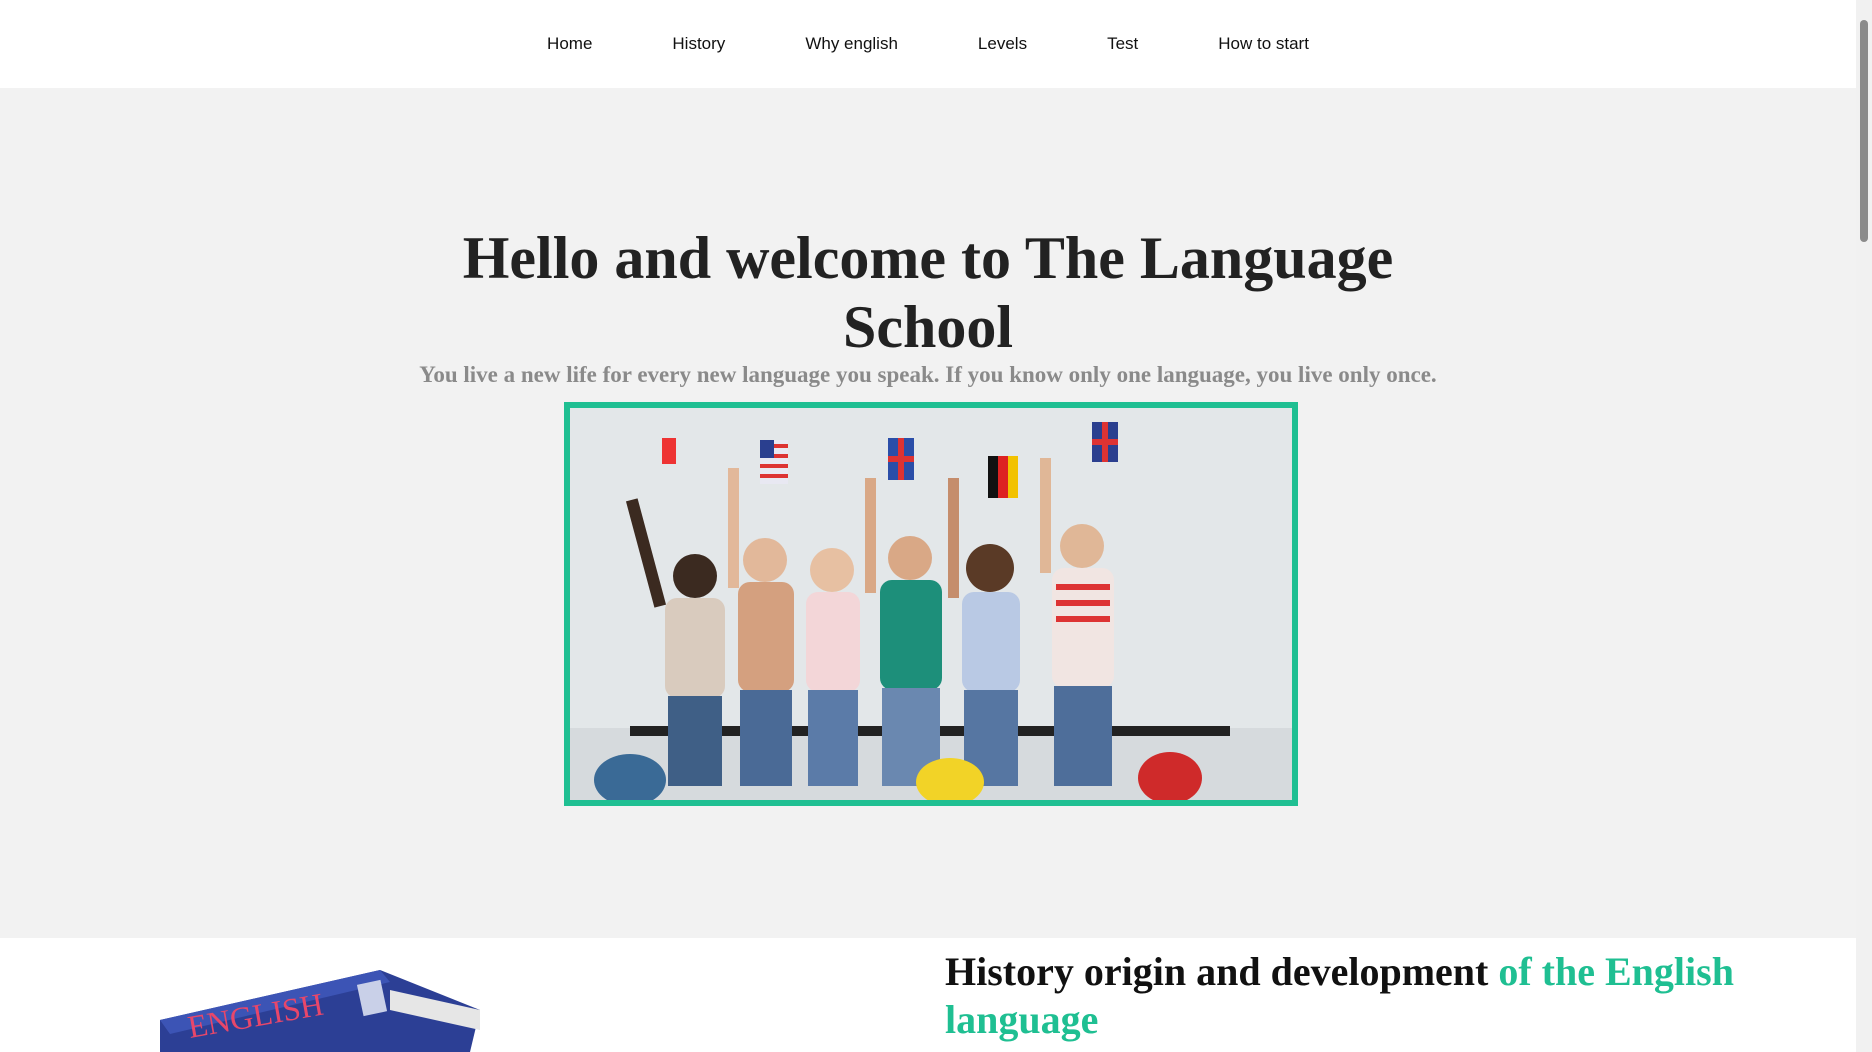  What do you see at coordinates (1217, 971) in the screenshot?
I see `history-title-main: History origin and development` at bounding box center [1217, 971].